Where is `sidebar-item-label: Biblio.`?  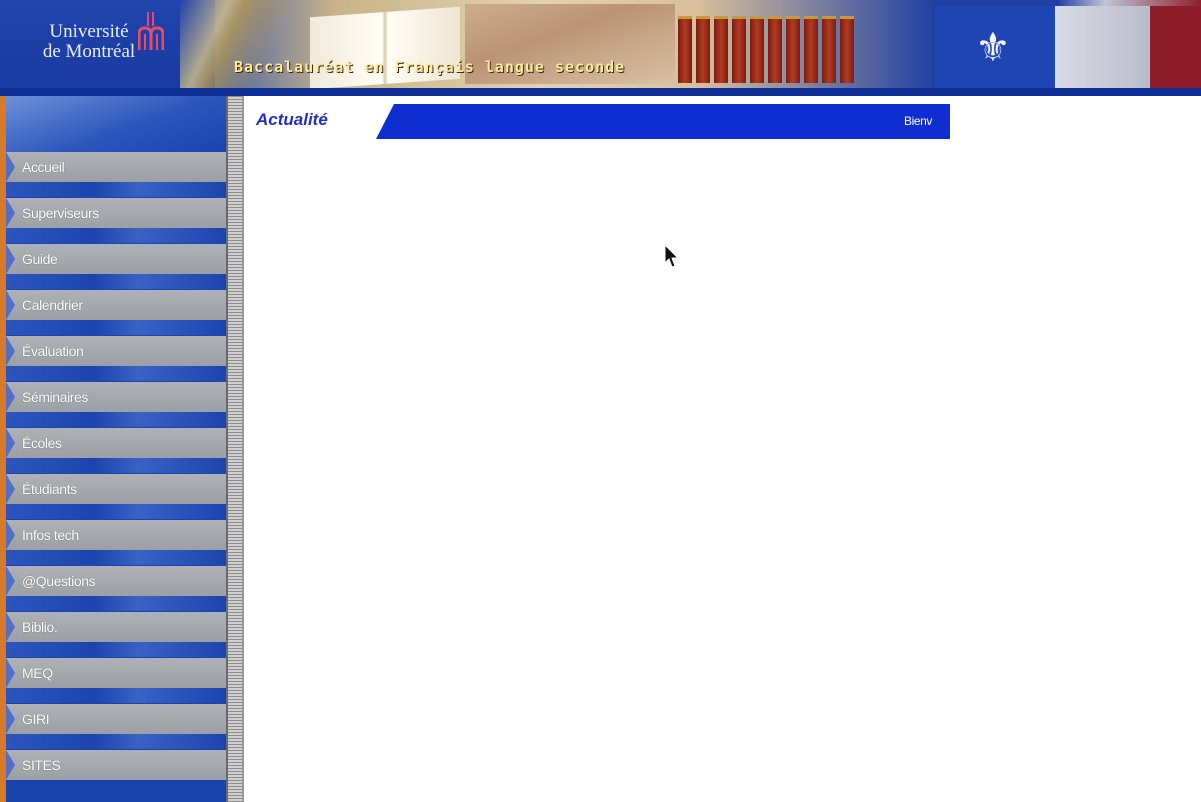 sidebar-item-label: Biblio. is located at coordinates (40, 627).